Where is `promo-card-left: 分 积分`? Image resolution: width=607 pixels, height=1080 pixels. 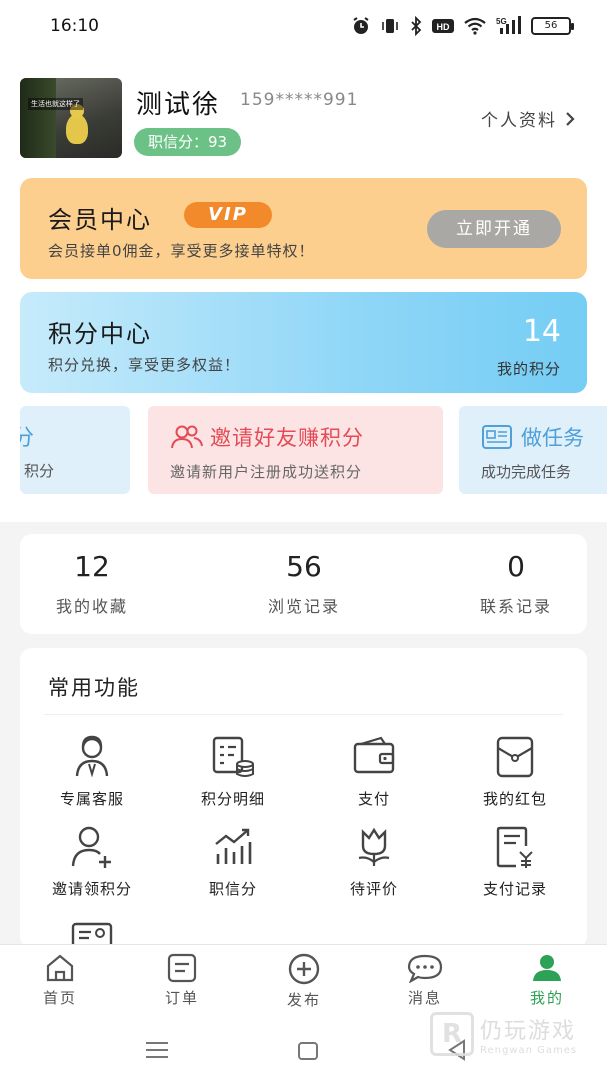 promo-card-left: 分 积分 is located at coordinates (75, 450).